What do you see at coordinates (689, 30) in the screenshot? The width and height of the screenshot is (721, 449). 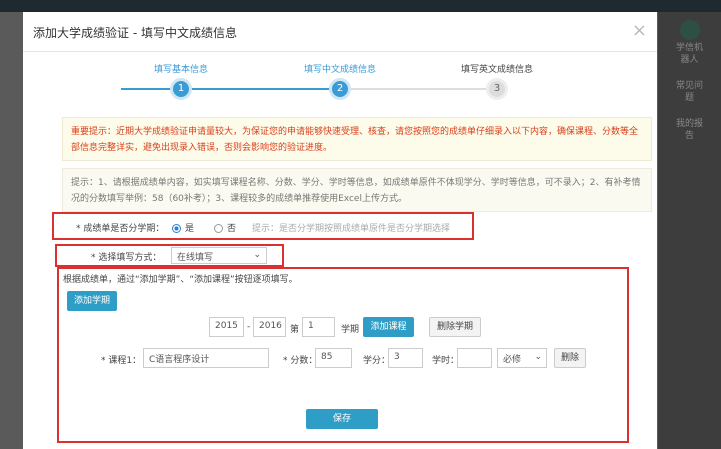 I see `robot-avatar-icon` at bounding box center [689, 30].